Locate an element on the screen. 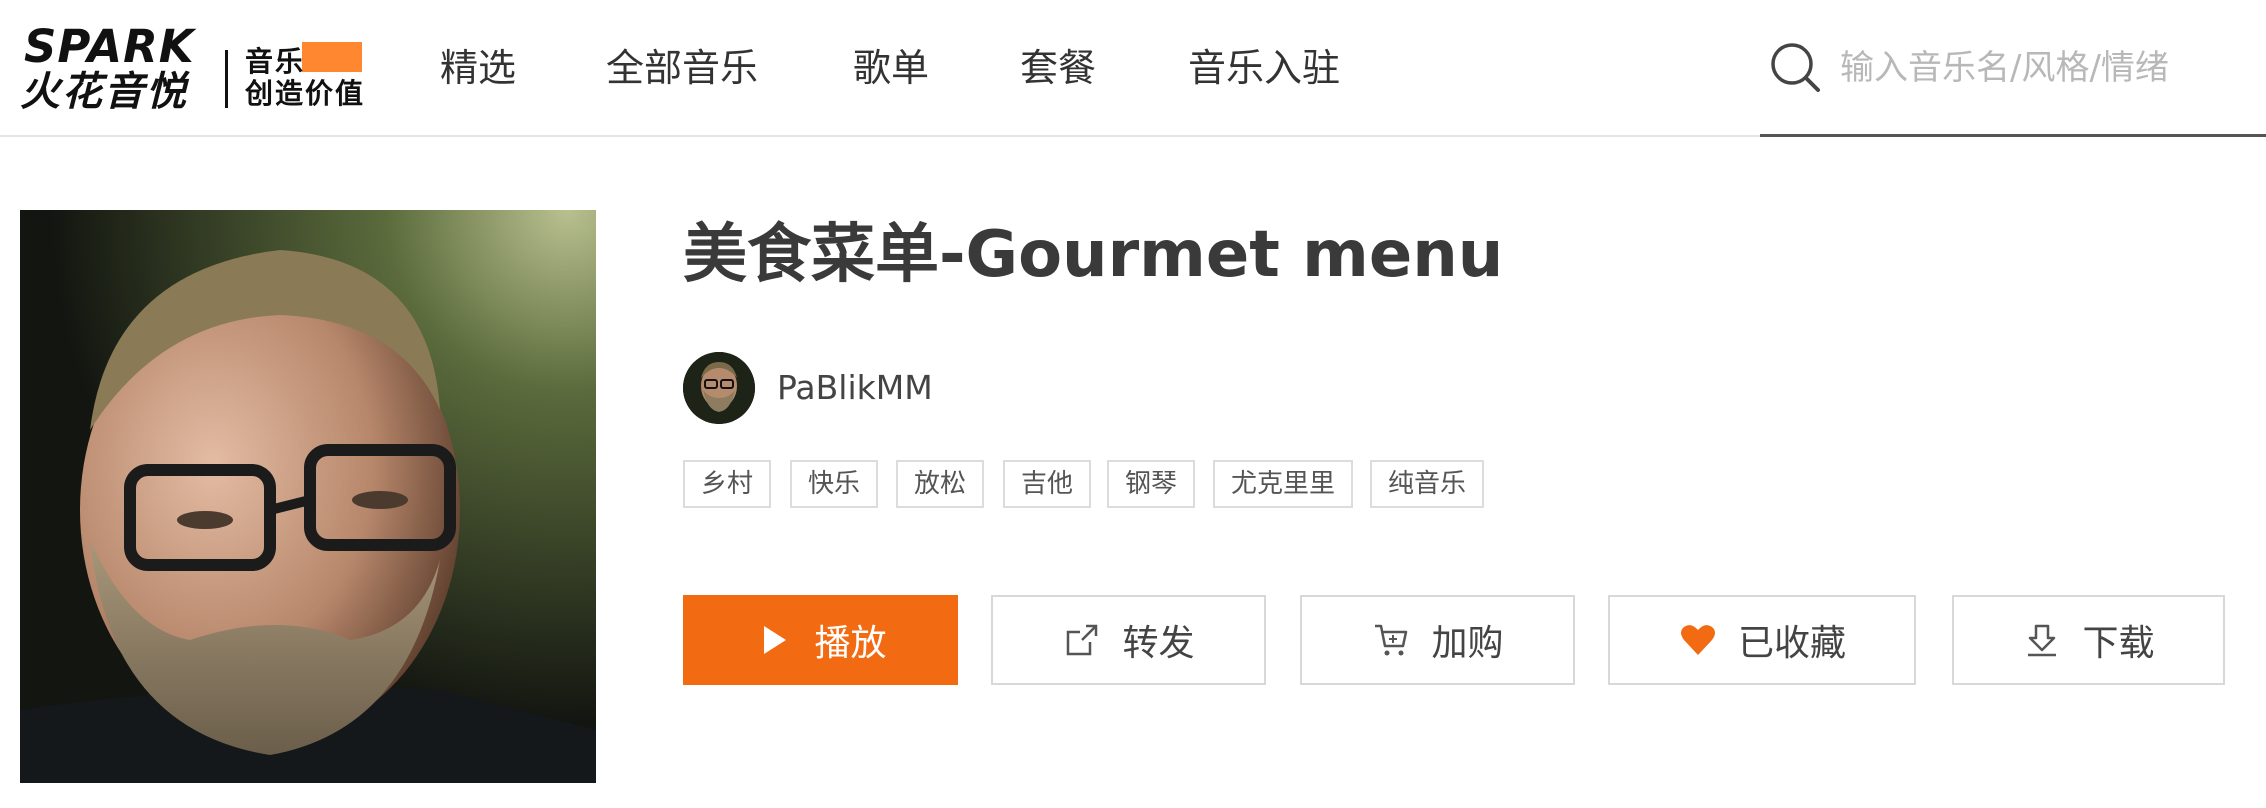 This screenshot has height=808, width=2266. download-icon is located at coordinates (2042, 640).